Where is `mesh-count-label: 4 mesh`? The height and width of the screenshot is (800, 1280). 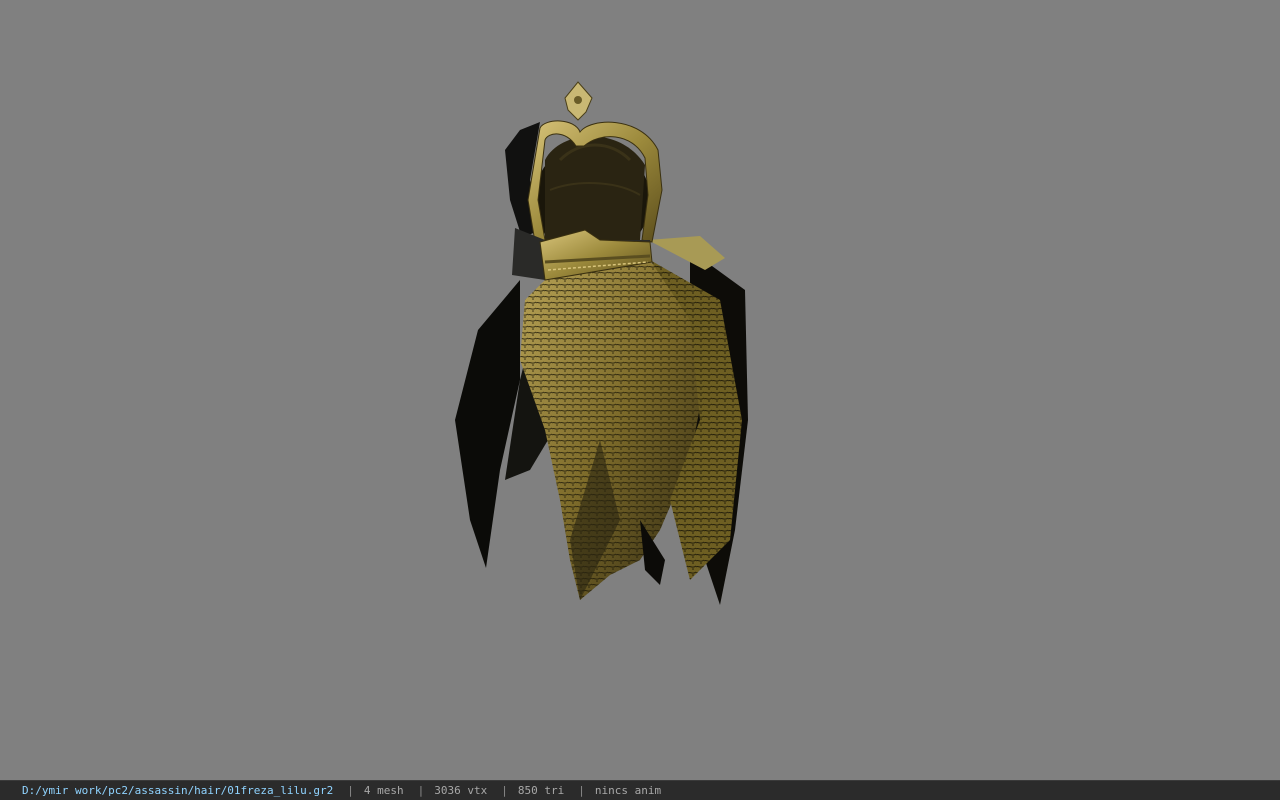
mesh-count-label: 4 mesh is located at coordinates (383, 790).